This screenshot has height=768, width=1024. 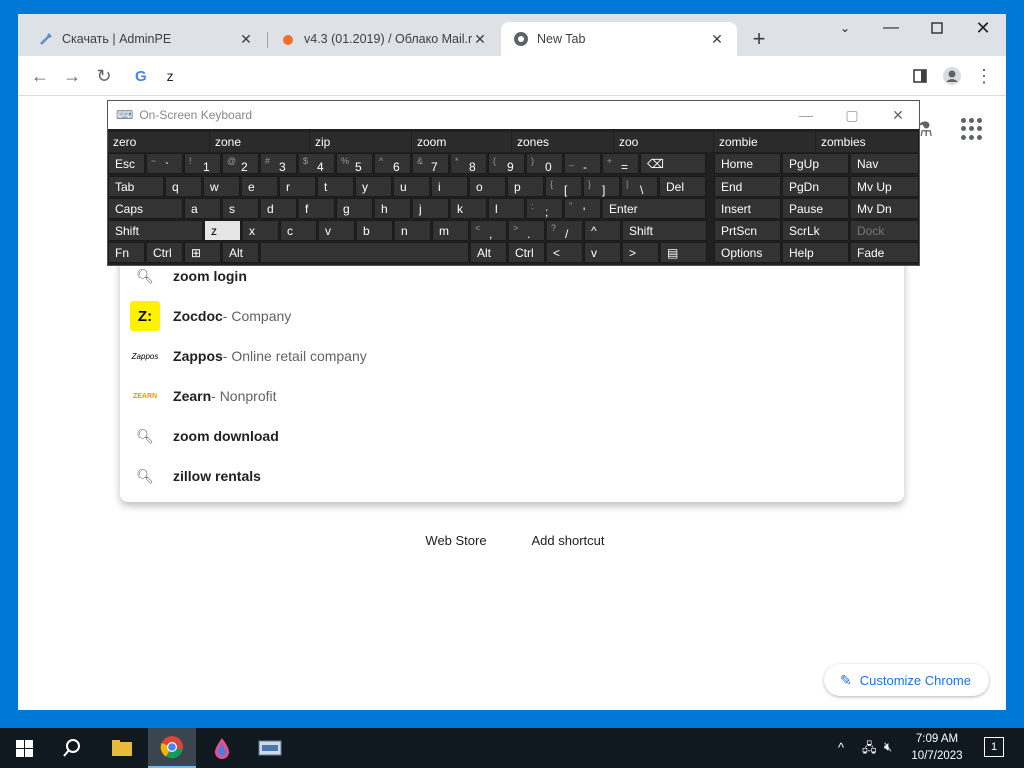 What do you see at coordinates (335, 186) in the screenshot?
I see `key-t: t` at bounding box center [335, 186].